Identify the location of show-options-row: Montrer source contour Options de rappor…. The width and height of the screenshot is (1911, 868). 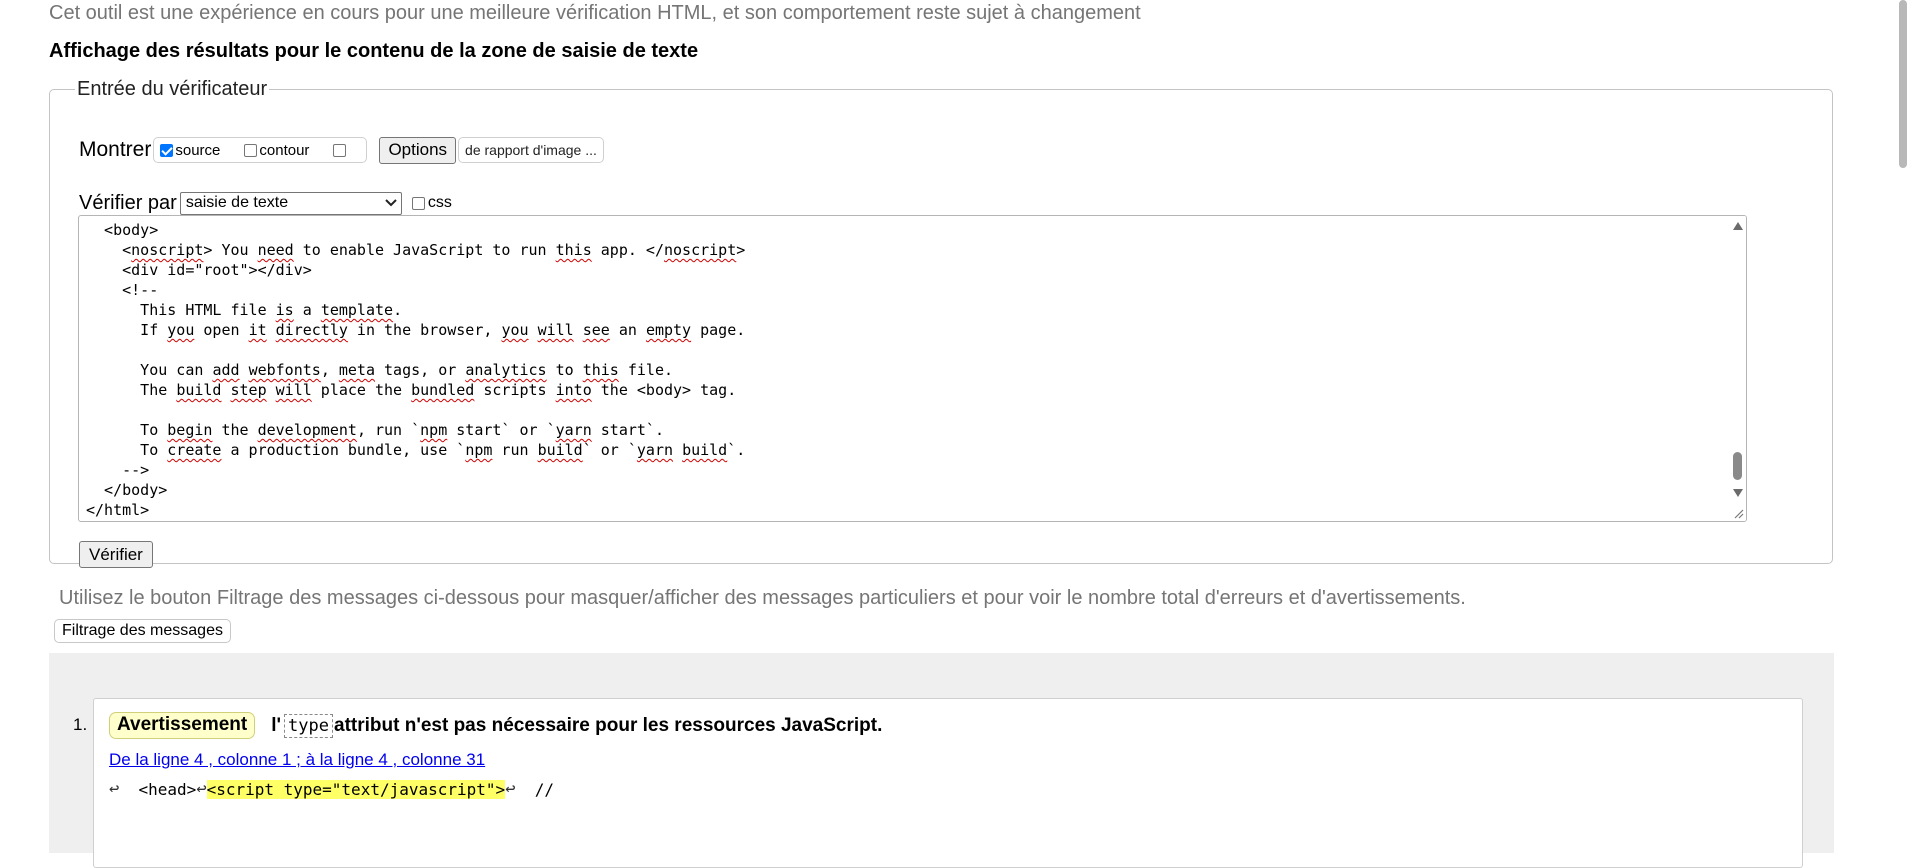
(341, 150).